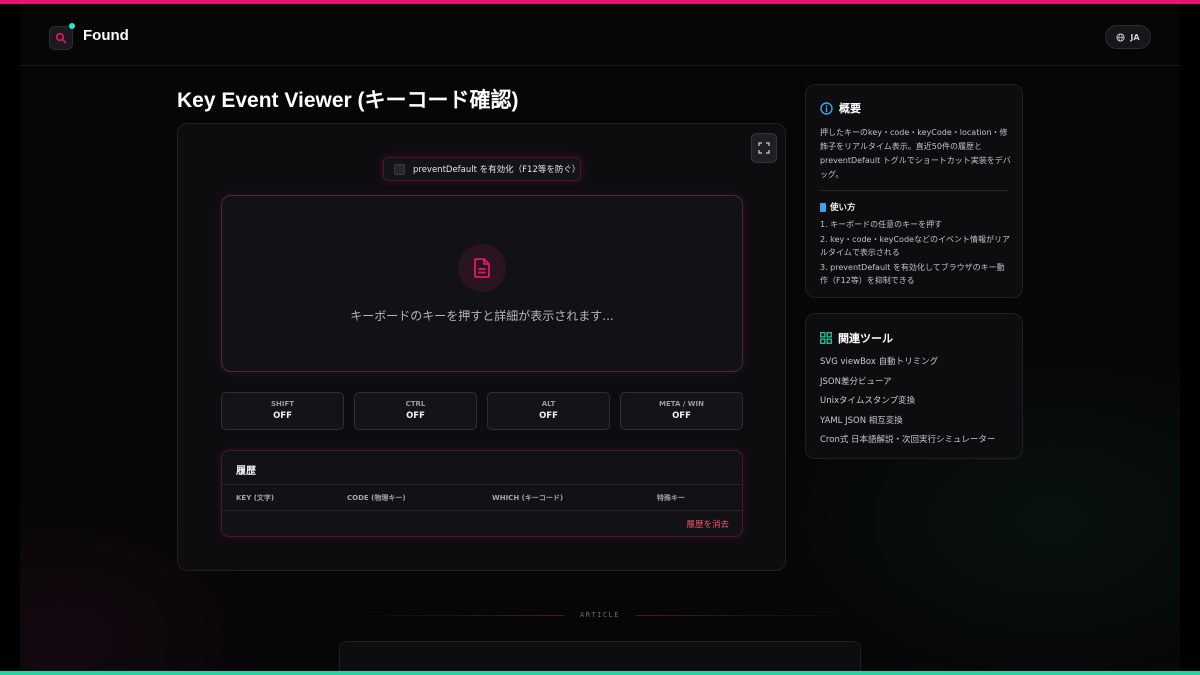 The width and height of the screenshot is (1200, 675). I want to click on overview-header: 概要, so click(840, 108).